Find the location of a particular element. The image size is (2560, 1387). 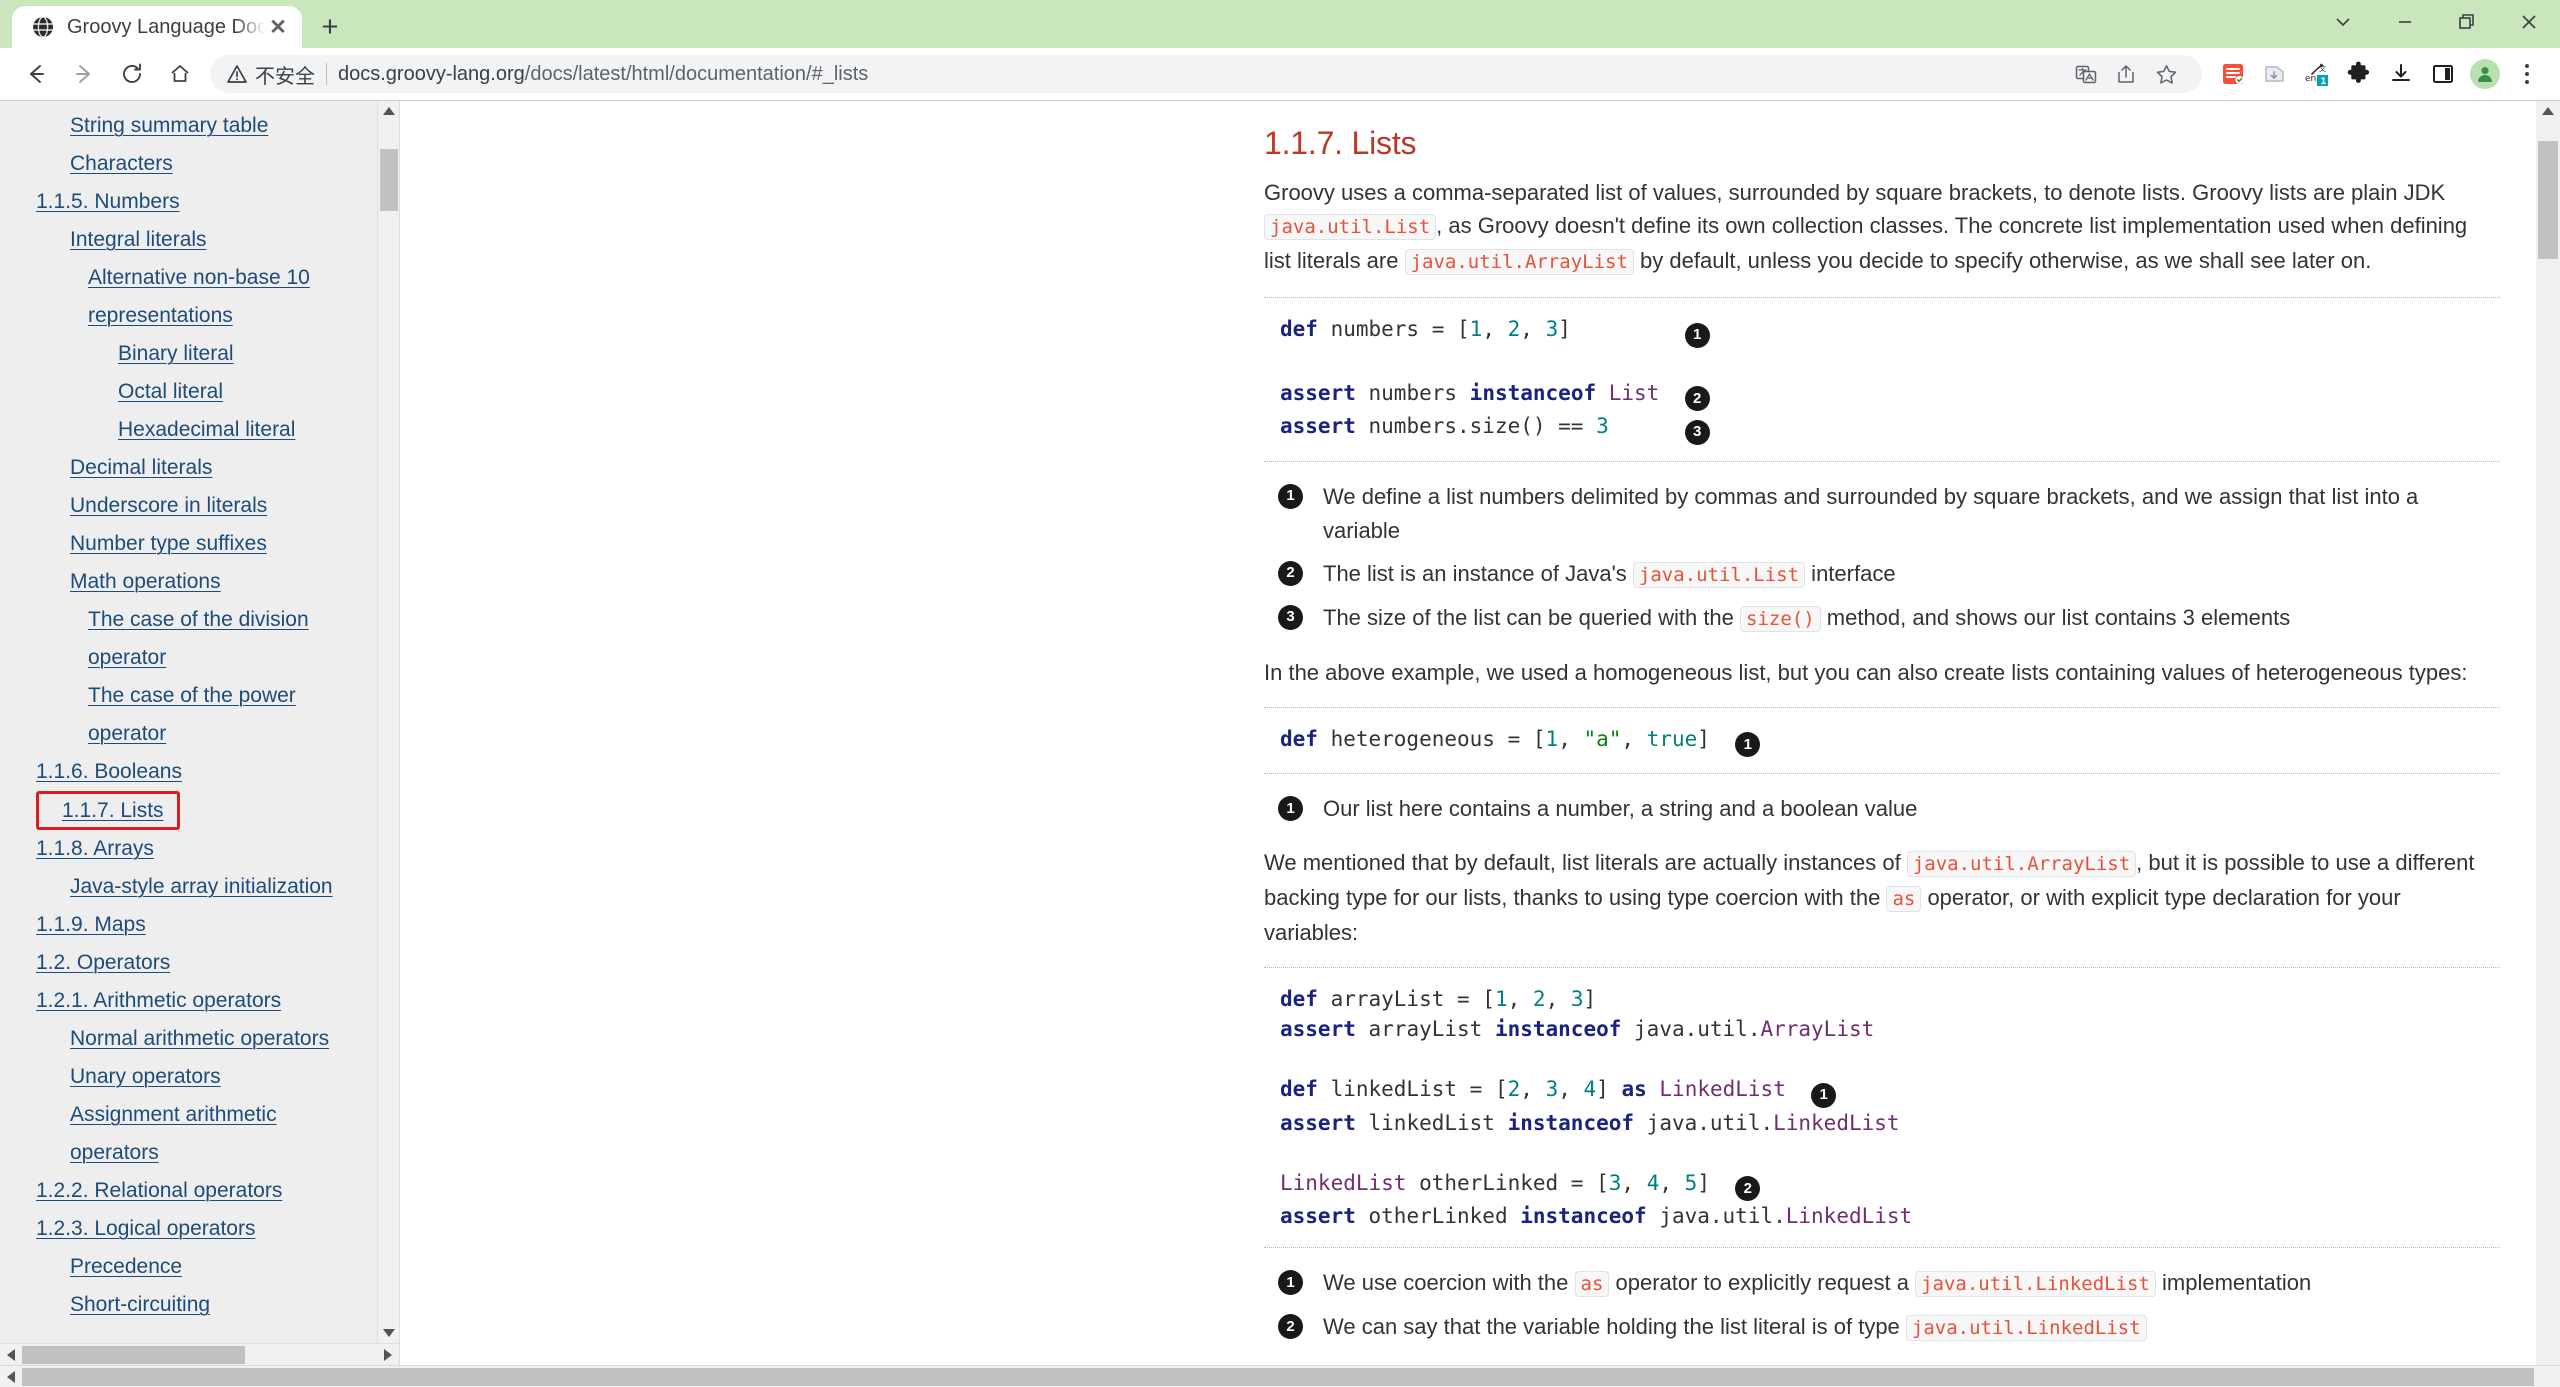

code-token: linkedList = is located at coordinates (1412, 1089).